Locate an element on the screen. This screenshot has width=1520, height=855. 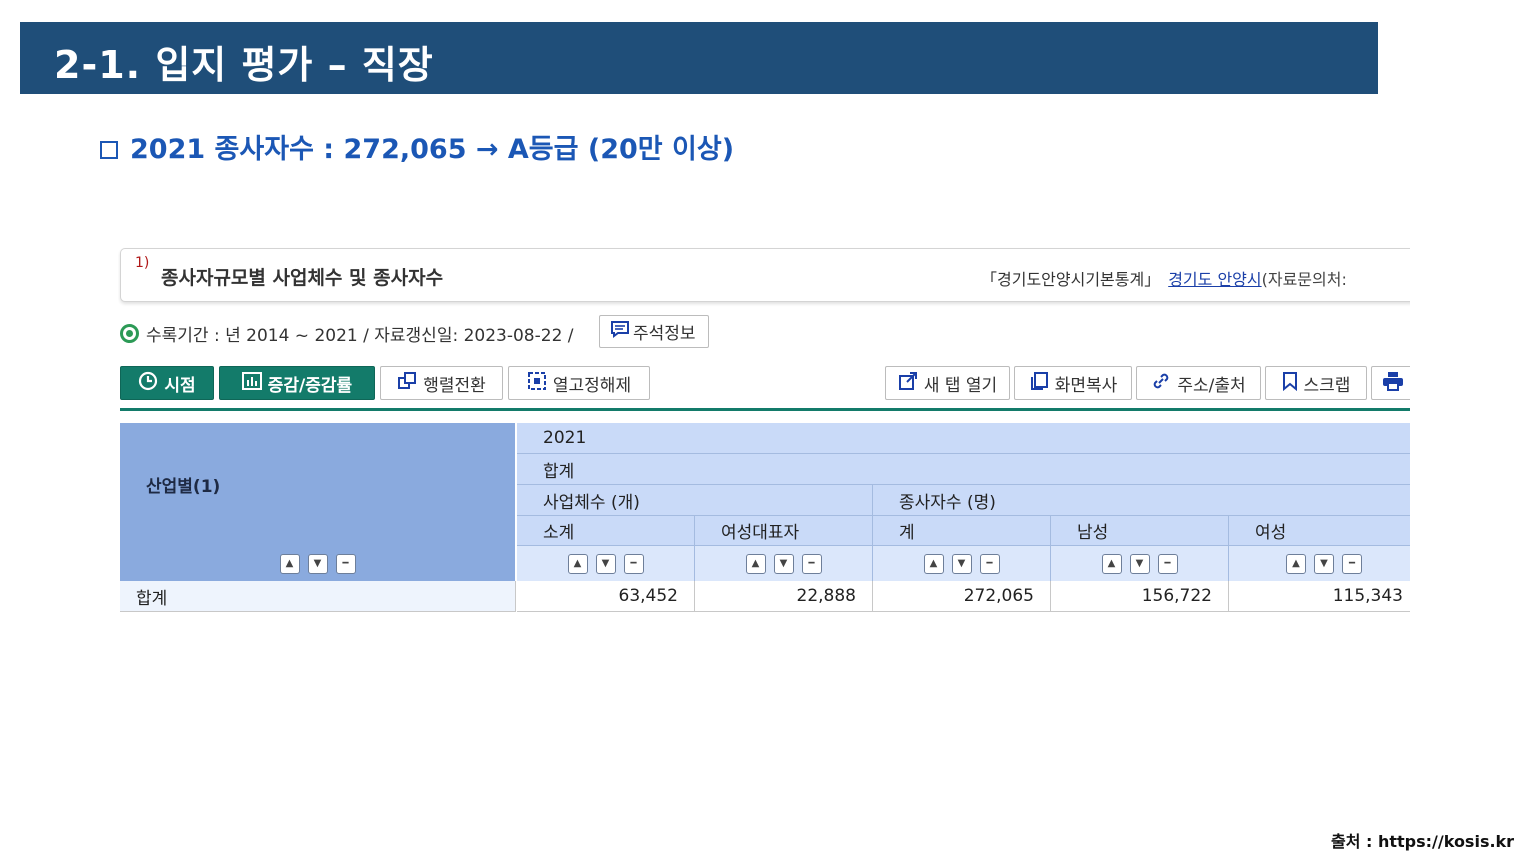
source-link: 경기도 안양시 is located at coordinates (1214, 279).